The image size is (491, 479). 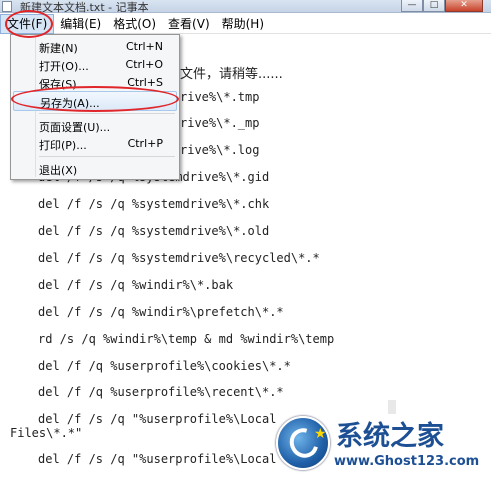 What do you see at coordinates (161, 312) in the screenshot?
I see `editor-line: del /f /s /q %windir%\prefetch\*.*` at bounding box center [161, 312].